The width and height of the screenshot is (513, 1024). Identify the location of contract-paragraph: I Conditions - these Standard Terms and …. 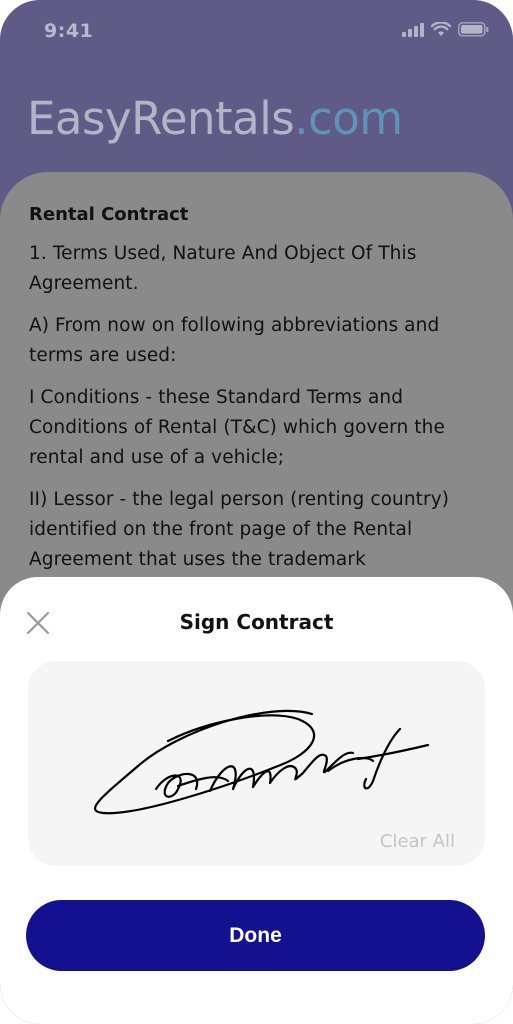
(237, 427).